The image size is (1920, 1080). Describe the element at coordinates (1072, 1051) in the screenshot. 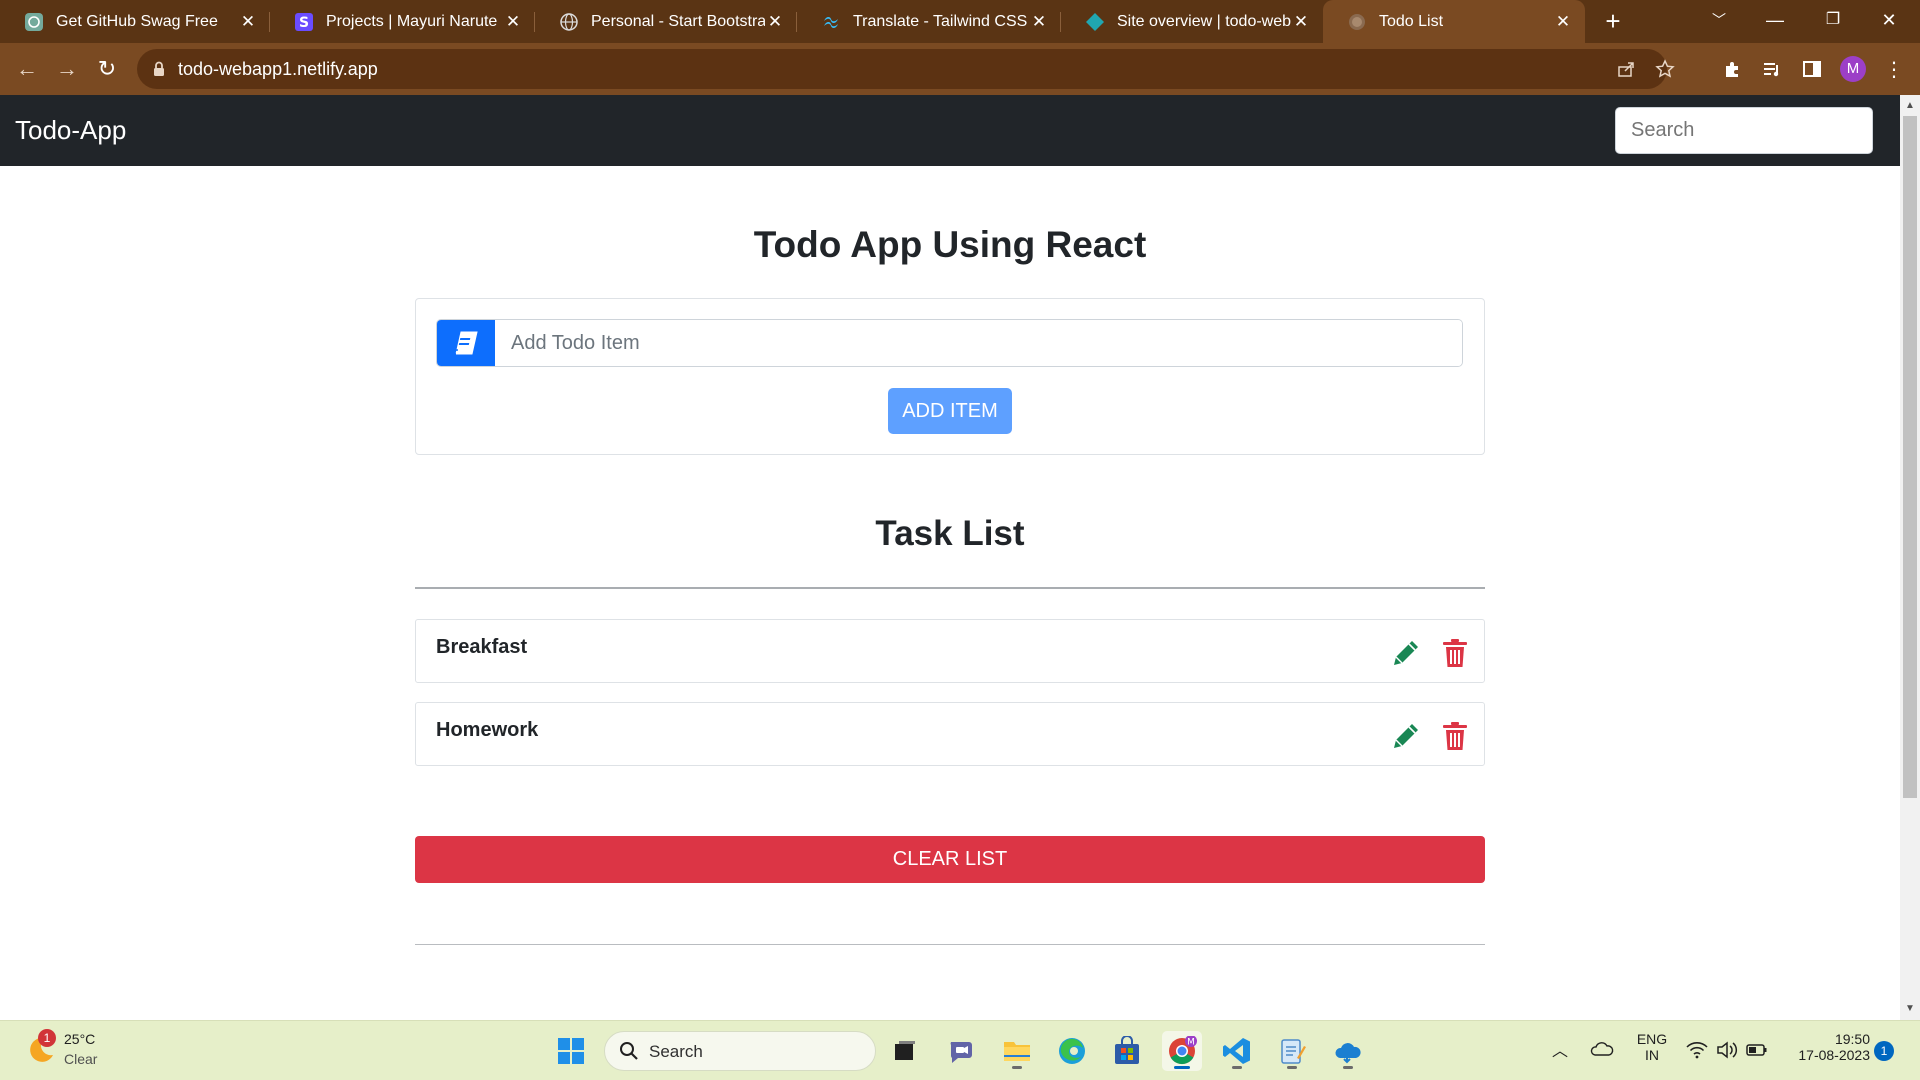

I see `edge-browser-icon` at that location.